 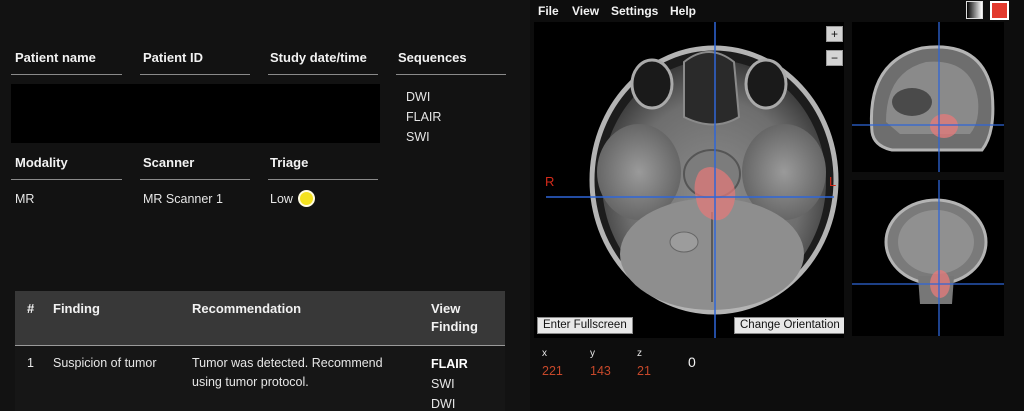 I want to click on sequences-list: DWI FLAIR SWI, so click(x=423, y=117).